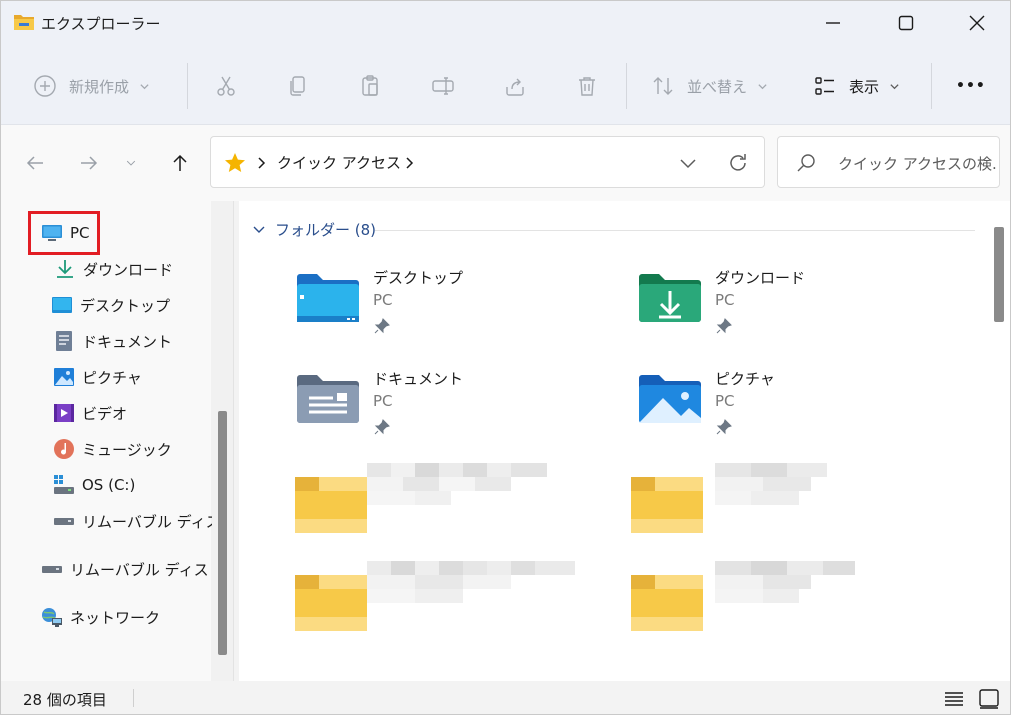 The width and height of the screenshot is (1011, 715). What do you see at coordinates (787, 408) in the screenshot?
I see `folder-tile-pictures: ピクチャ PC` at bounding box center [787, 408].